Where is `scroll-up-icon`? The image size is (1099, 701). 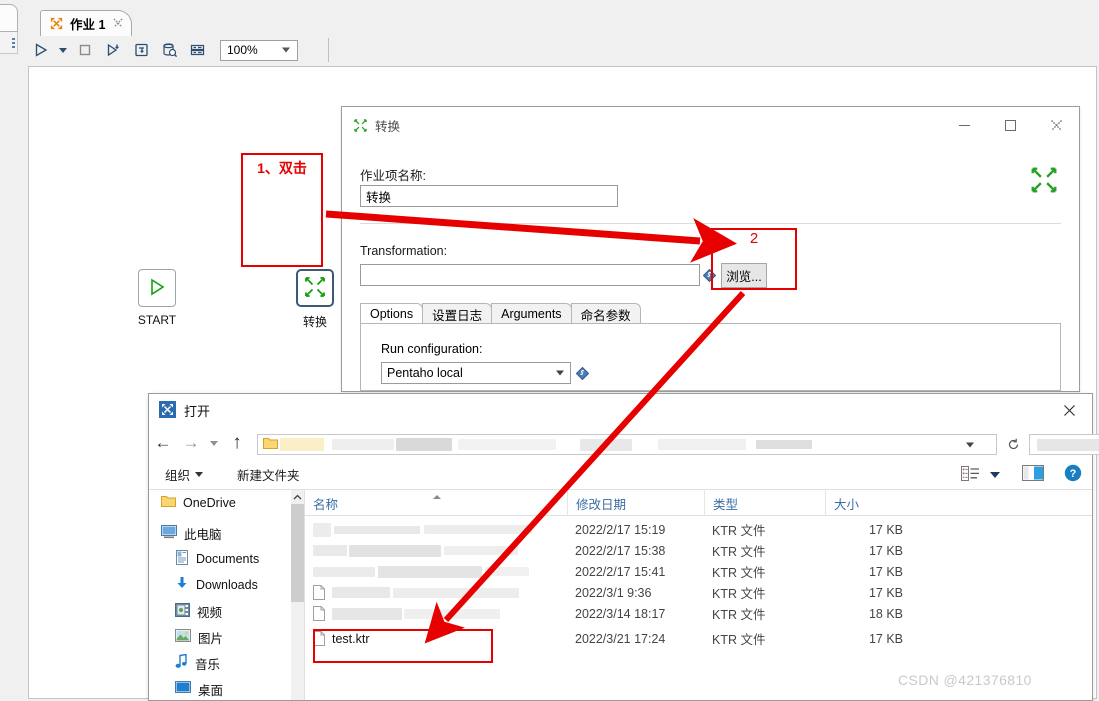
scroll-up-icon is located at coordinates (297, 497).